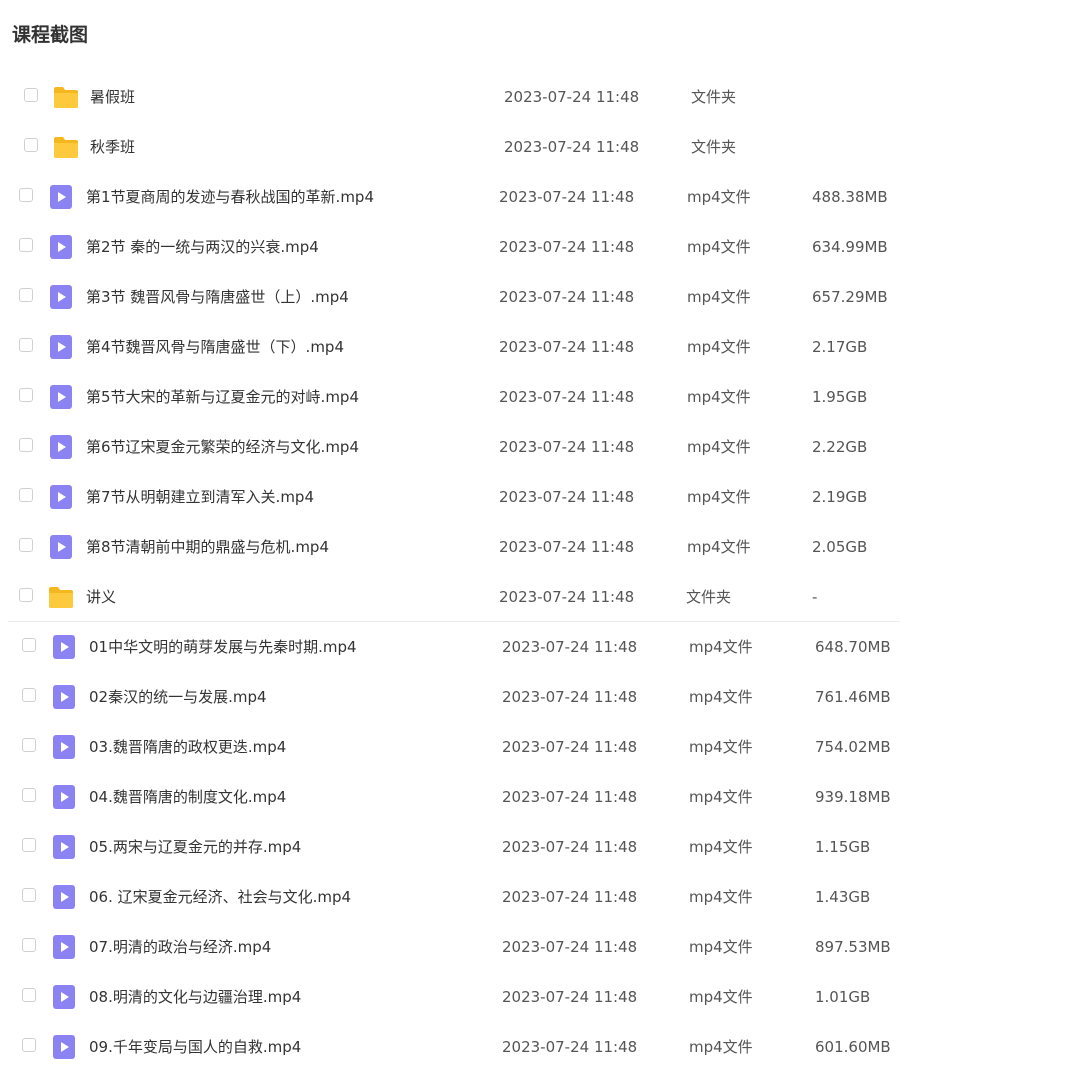 This screenshot has height=1072, width=1090. What do you see at coordinates (853, 1047) in the screenshot?
I see `file-size: 601.60MB` at bounding box center [853, 1047].